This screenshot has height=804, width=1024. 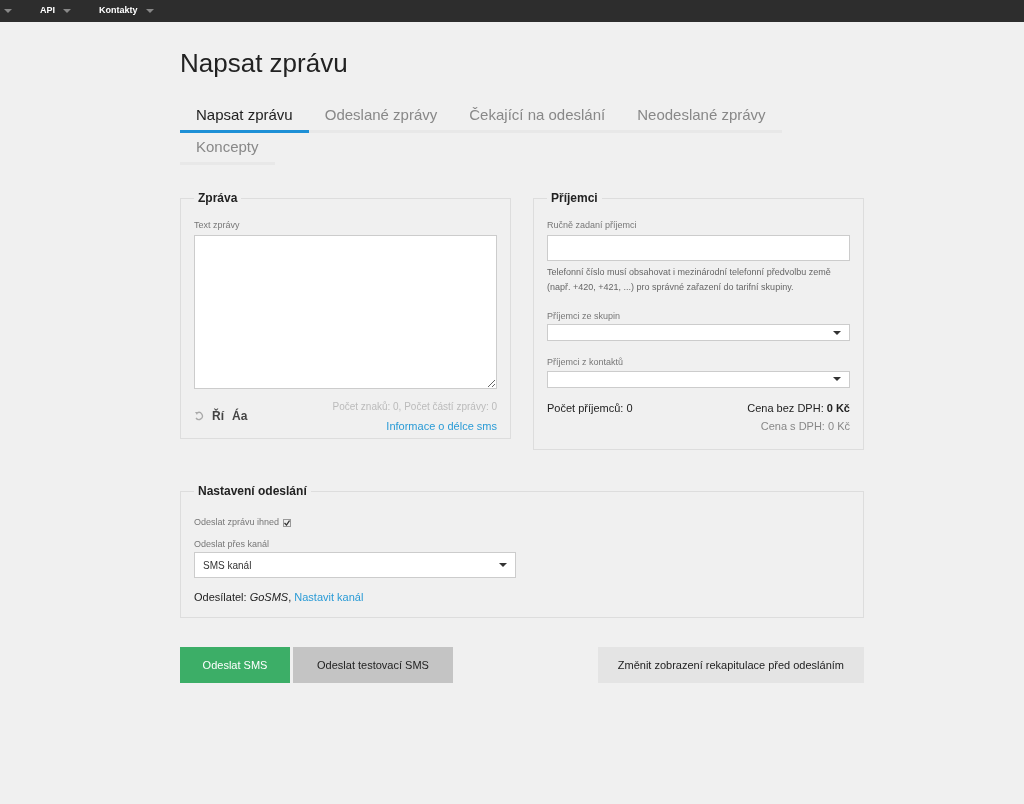 What do you see at coordinates (584, 316) in the screenshot?
I see `field-label: Příjemci ze skupin` at bounding box center [584, 316].